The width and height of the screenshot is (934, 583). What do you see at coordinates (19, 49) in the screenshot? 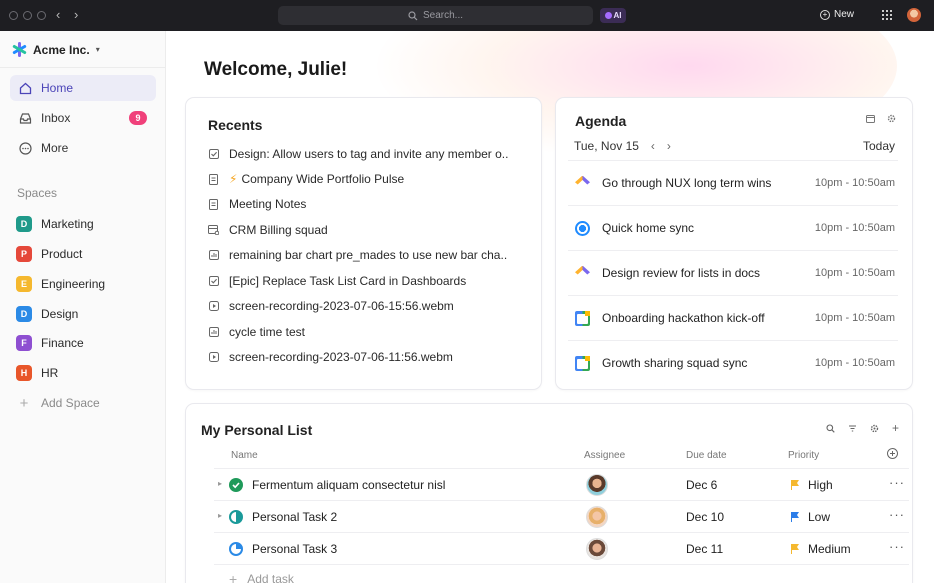
I see `workspace-logo-icon` at bounding box center [19, 49].